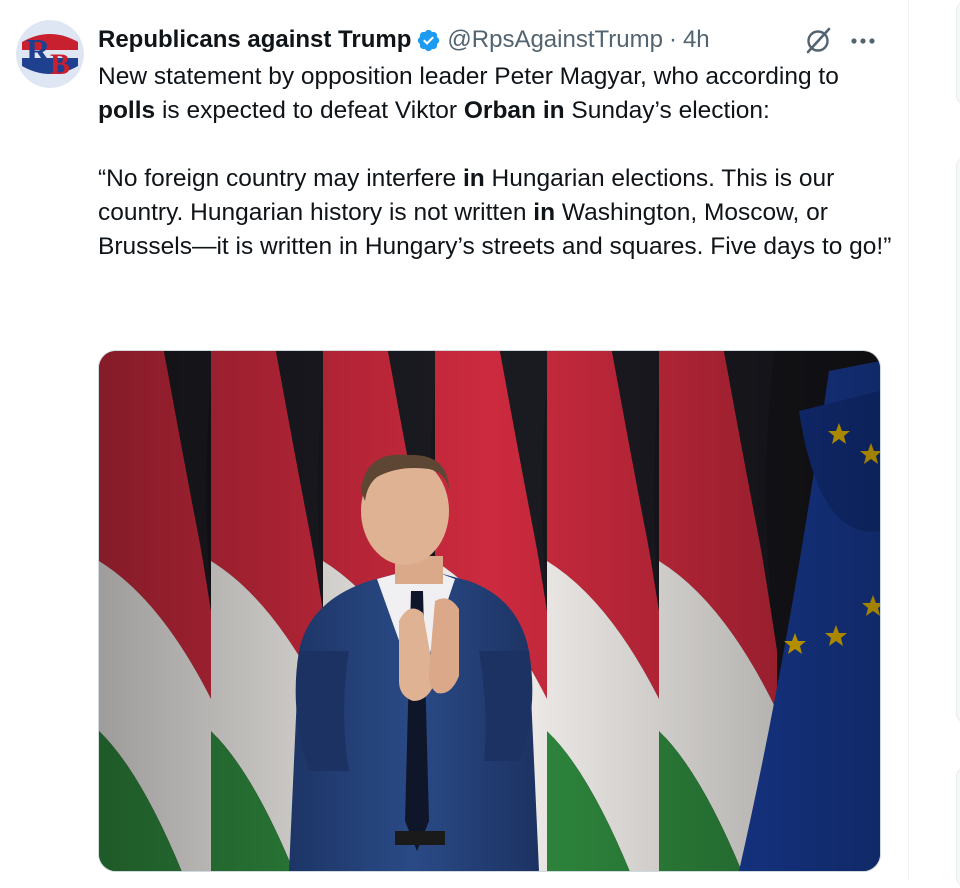 This screenshot has width=960, height=888. I want to click on tweet-timestamp: 4h, so click(696, 40).